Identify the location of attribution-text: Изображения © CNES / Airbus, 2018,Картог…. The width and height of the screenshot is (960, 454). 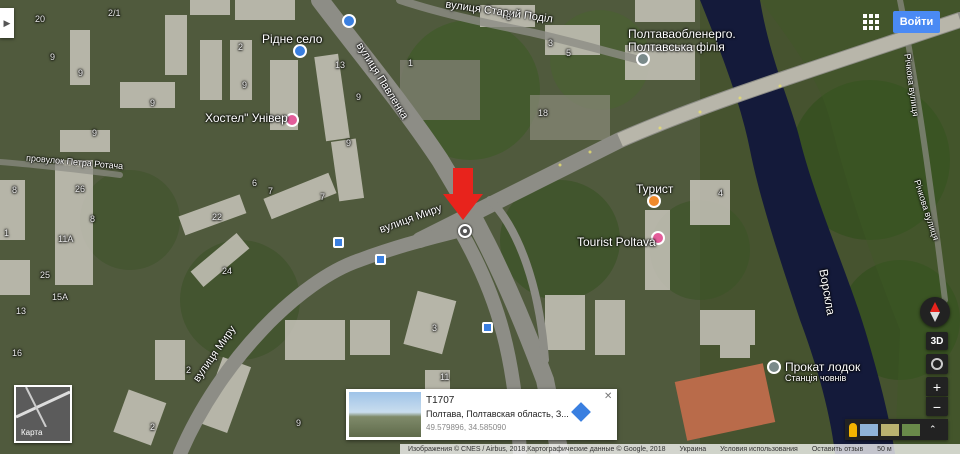
(537, 449).